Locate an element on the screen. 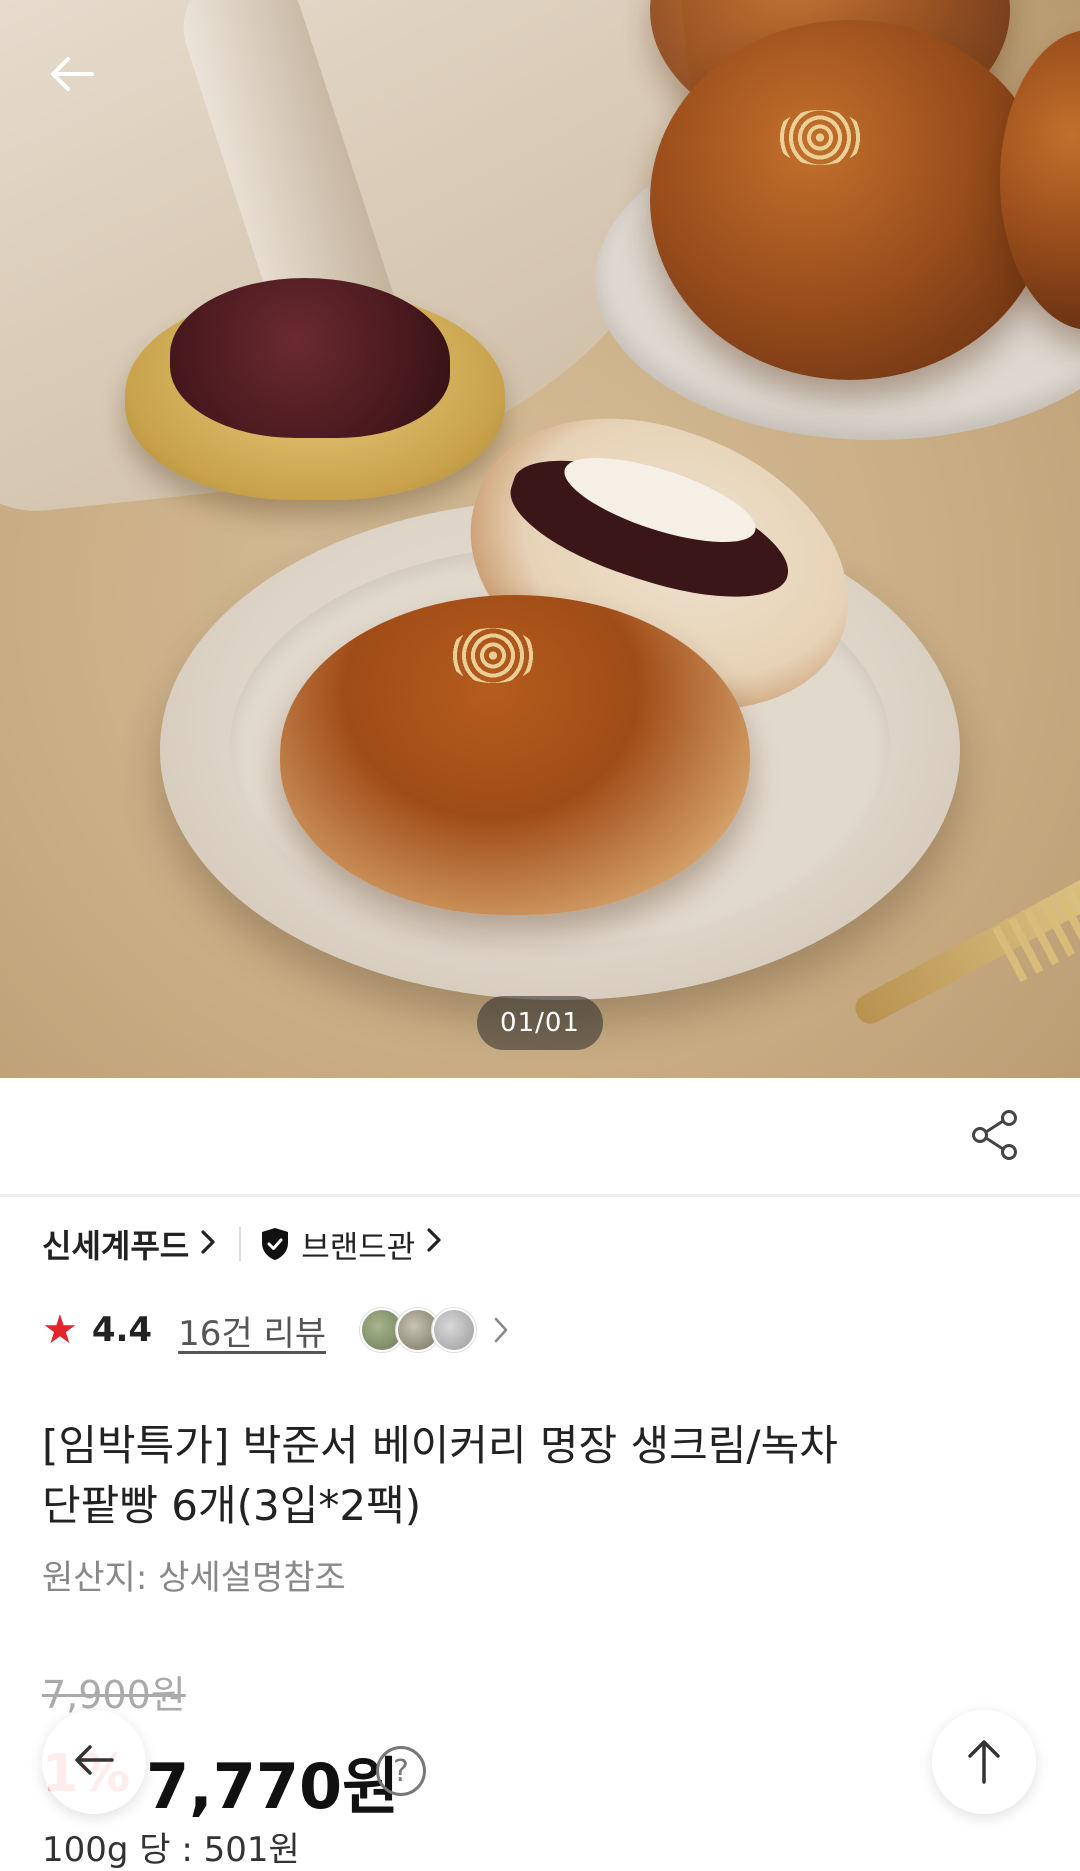  back-bun is located at coordinates (850, 200).